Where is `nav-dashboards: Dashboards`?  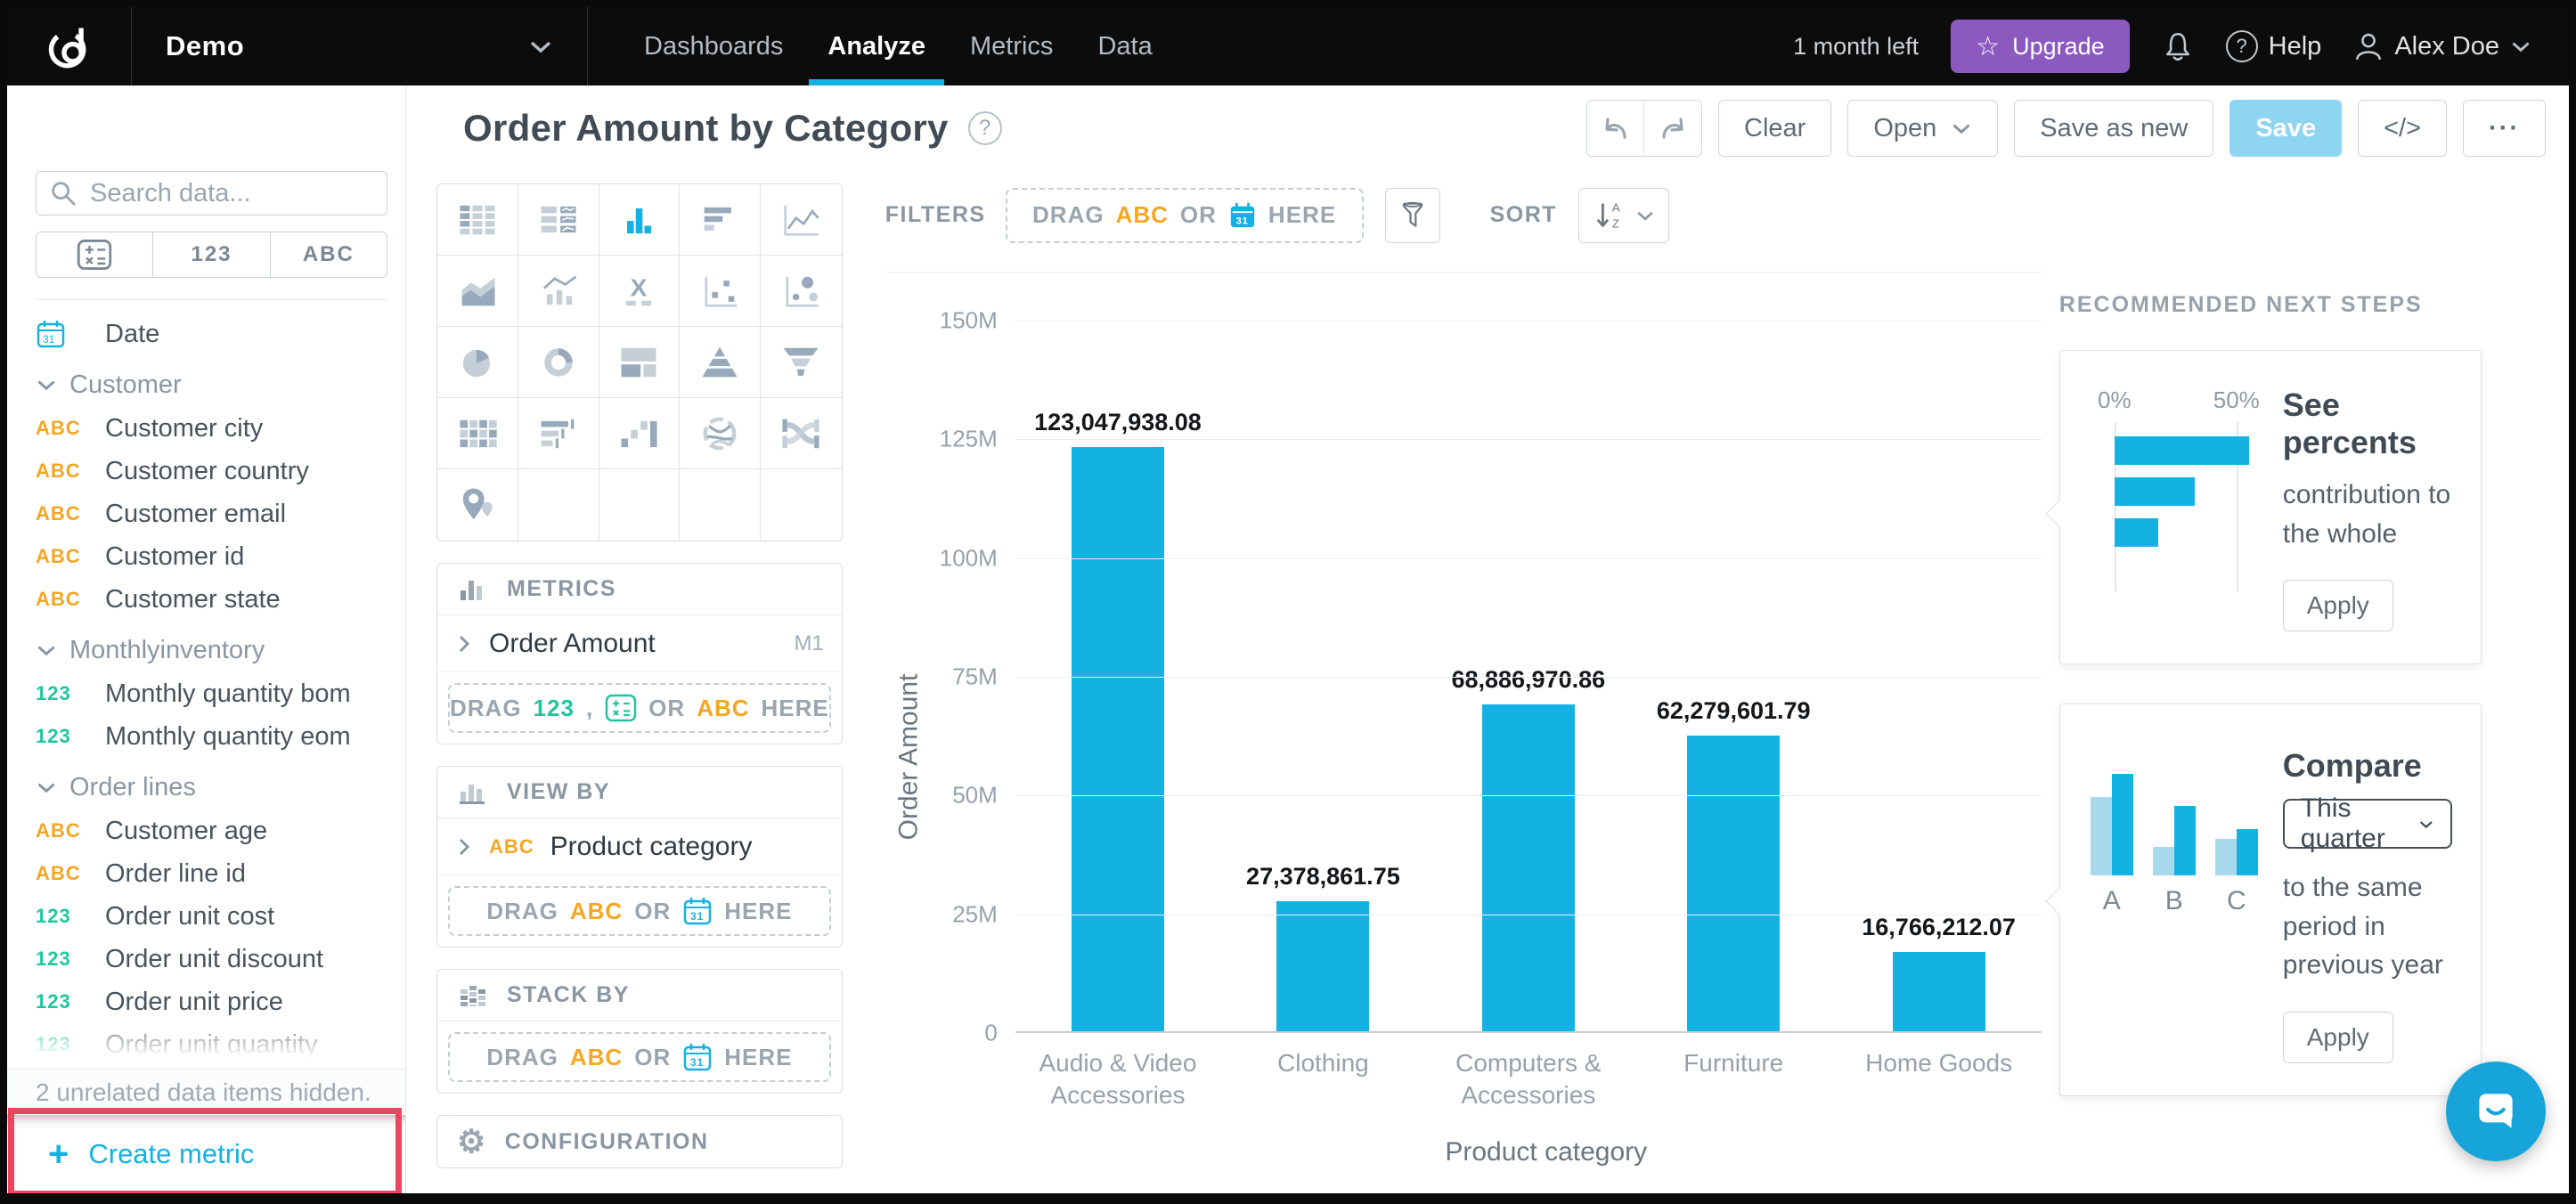
nav-dashboards: Dashboards is located at coordinates (713, 46).